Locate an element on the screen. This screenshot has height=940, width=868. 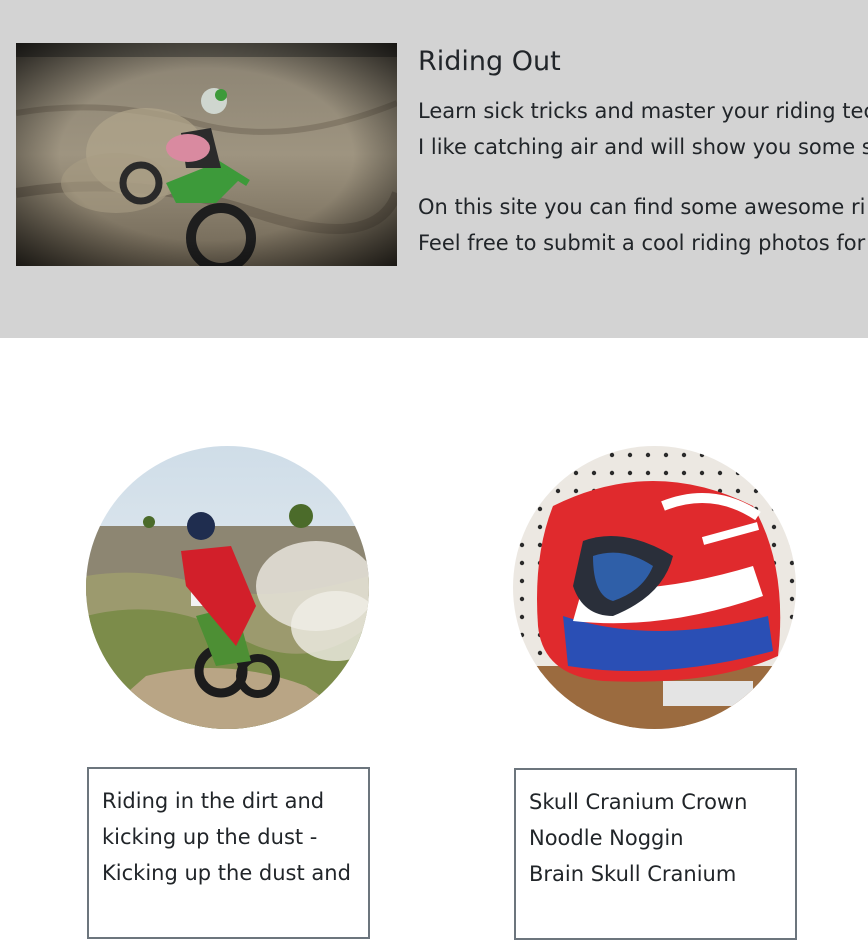
hero-dirt-bike-photo is located at coordinates (206, 154).